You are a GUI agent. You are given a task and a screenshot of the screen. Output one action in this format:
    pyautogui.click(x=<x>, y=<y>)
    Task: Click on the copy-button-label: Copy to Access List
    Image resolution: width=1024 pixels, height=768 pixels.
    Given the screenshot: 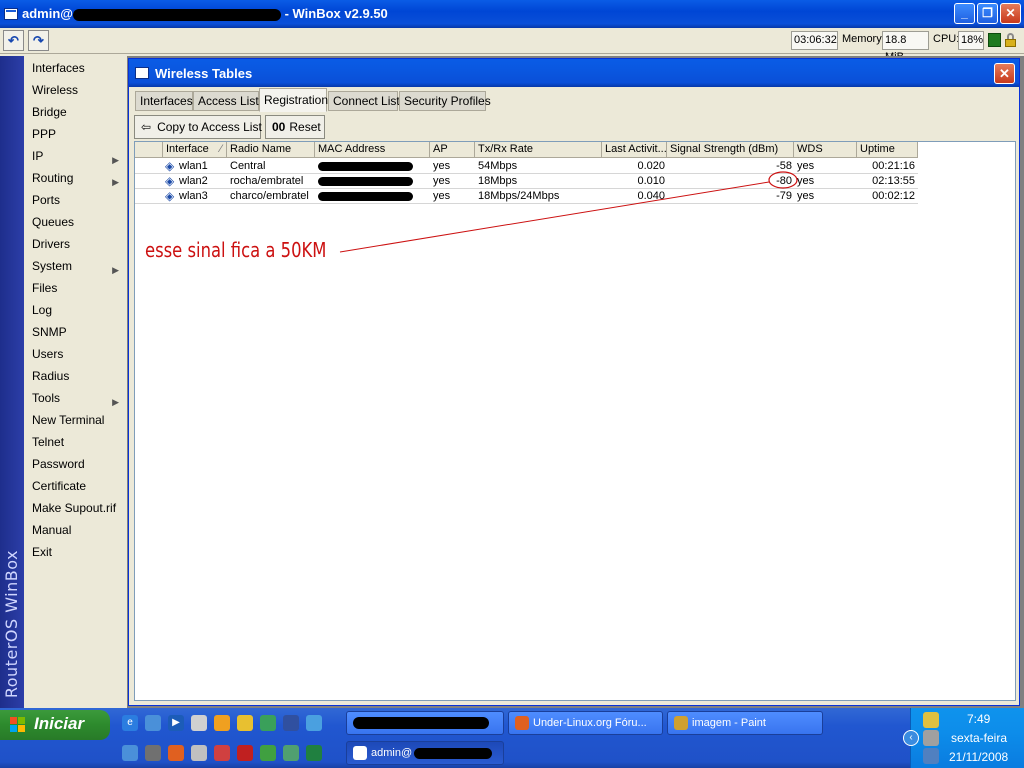 What is the action you would take?
    pyautogui.click(x=209, y=127)
    